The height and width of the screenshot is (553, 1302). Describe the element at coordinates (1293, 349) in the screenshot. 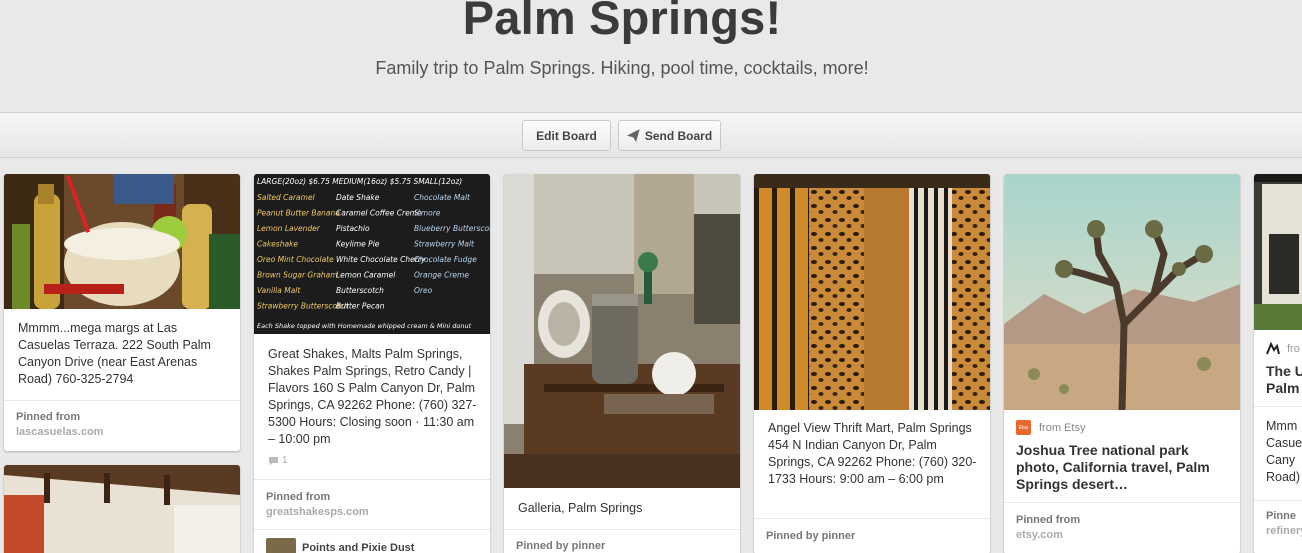

I see `from-source-label: fro` at that location.